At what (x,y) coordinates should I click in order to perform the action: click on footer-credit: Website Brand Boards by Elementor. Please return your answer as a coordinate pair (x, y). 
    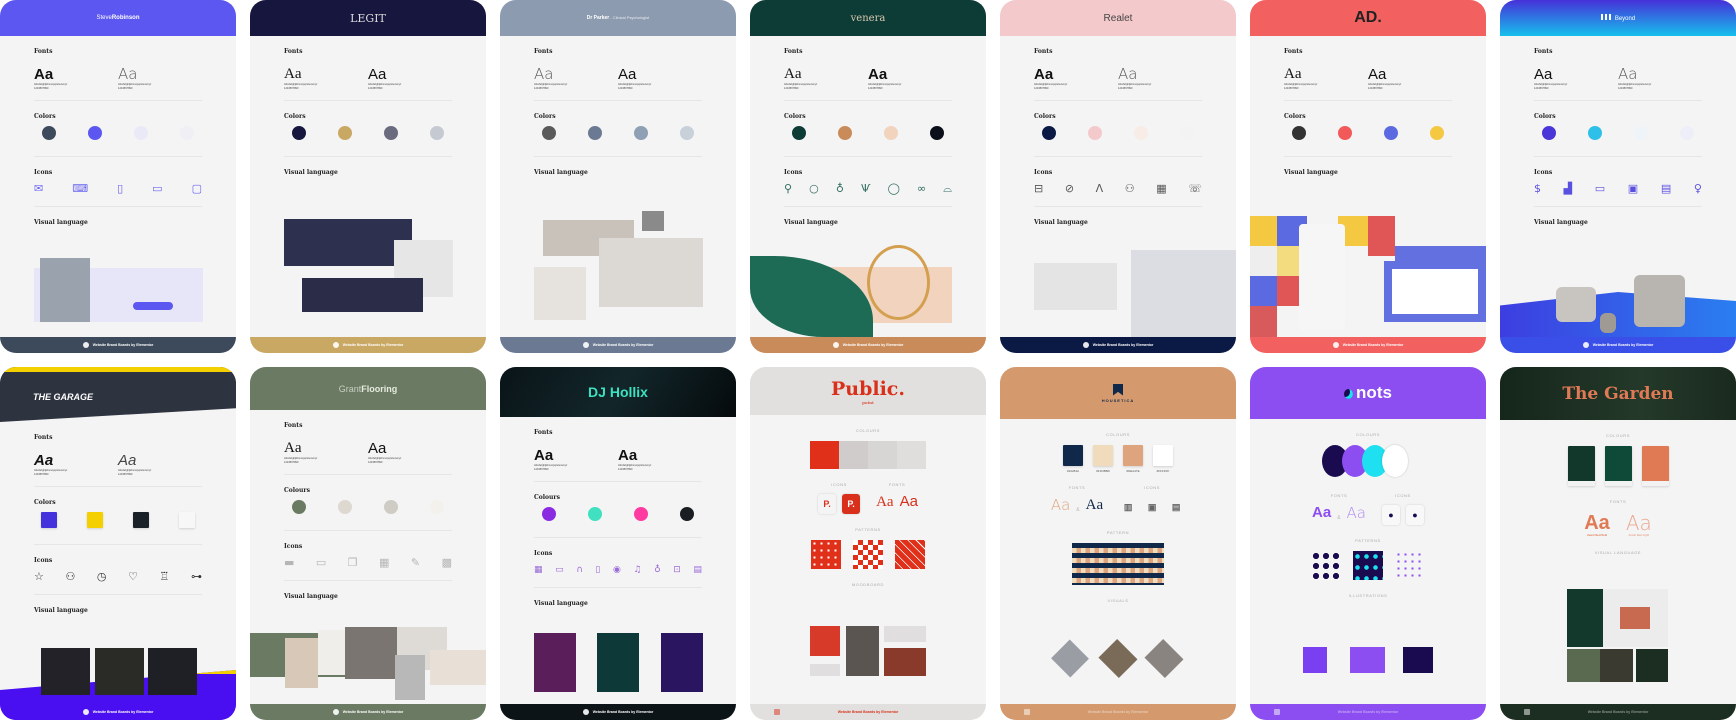
    Looking at the image, I should click on (373, 345).